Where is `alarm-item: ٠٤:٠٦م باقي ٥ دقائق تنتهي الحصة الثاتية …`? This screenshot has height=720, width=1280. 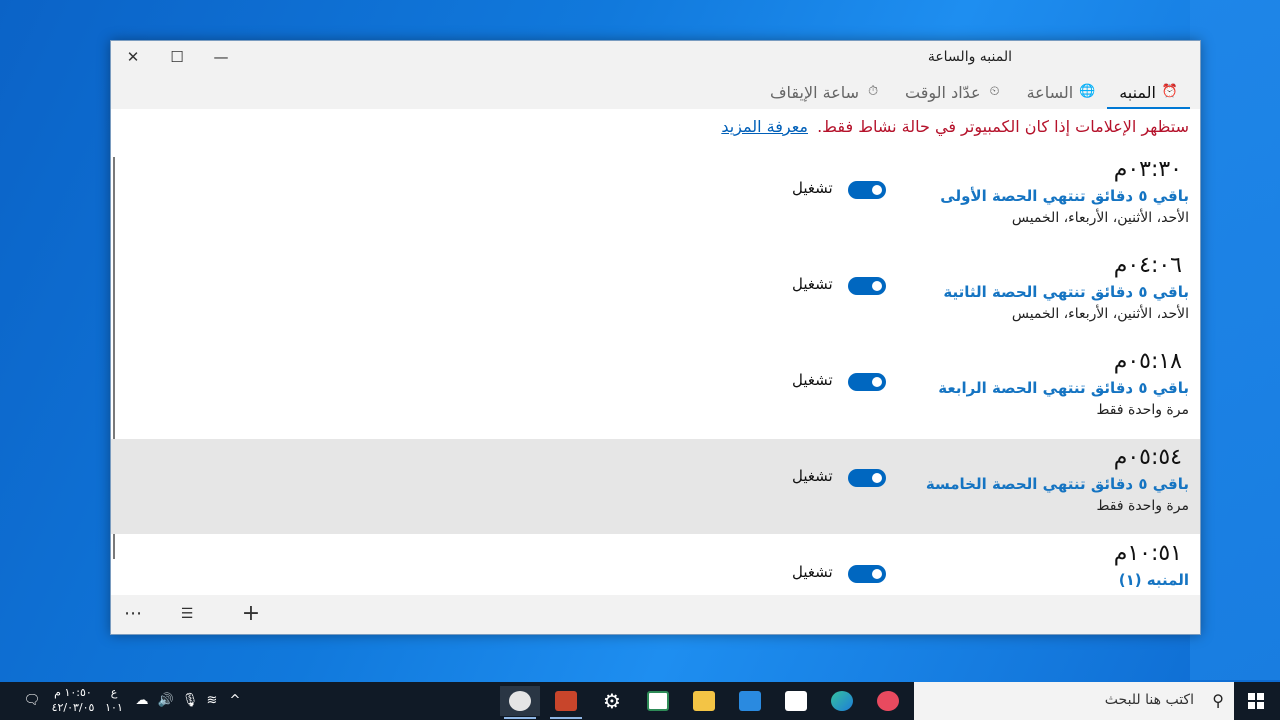
alarm-item: ٠٤:٠٦م باقي ٥ دقائق تنتهي الحصة الثاتية … is located at coordinates (655, 294).